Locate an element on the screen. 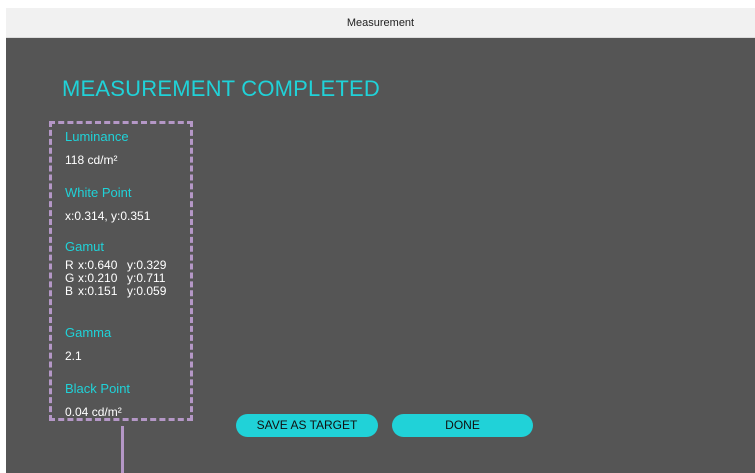 This screenshot has height=473, width=755. white-point-value: x:0.314, y:0.351 is located at coordinates (108, 216).